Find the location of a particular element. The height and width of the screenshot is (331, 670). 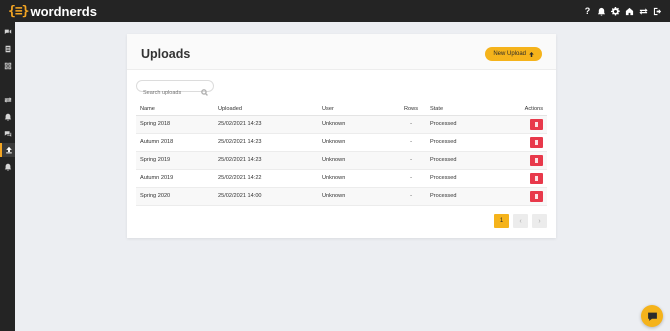

chat-bubble-icon is located at coordinates (652, 316).